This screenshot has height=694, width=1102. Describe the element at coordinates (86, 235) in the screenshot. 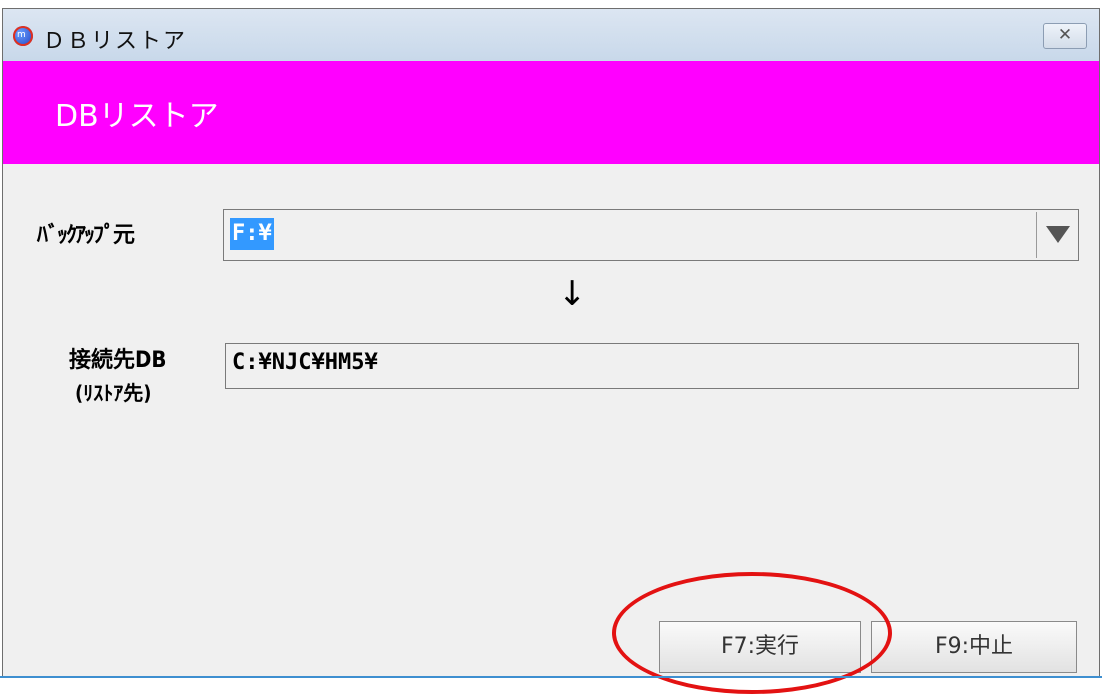

I see `backup-source-label: ﾊﾞｯｸｱｯﾌﾟ元` at that location.